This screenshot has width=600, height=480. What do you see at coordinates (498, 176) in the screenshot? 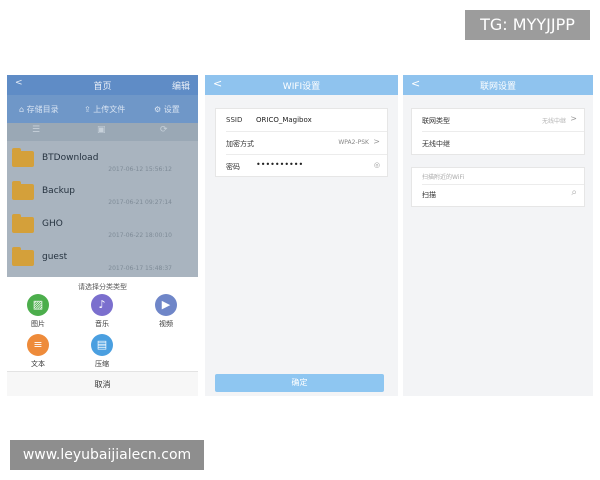
I see `scanned-wifi-row: 扫描附近的WiFi` at bounding box center [498, 176].